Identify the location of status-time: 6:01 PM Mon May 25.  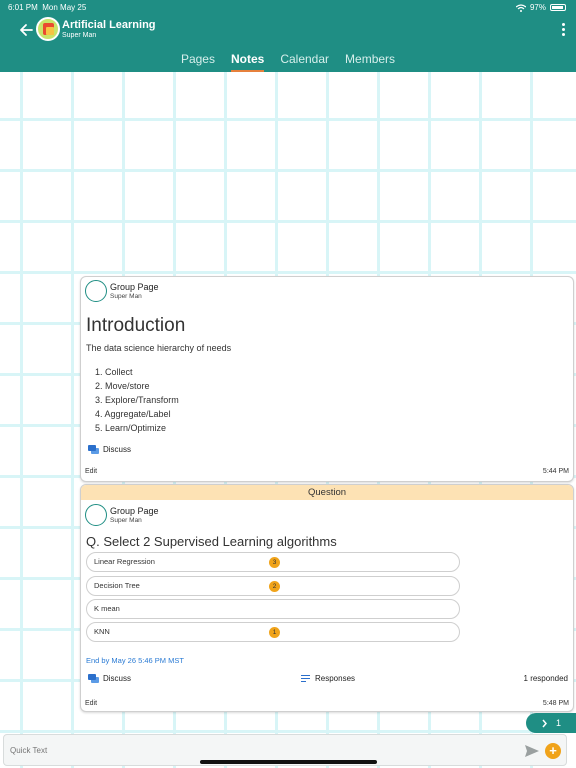
(47, 7).